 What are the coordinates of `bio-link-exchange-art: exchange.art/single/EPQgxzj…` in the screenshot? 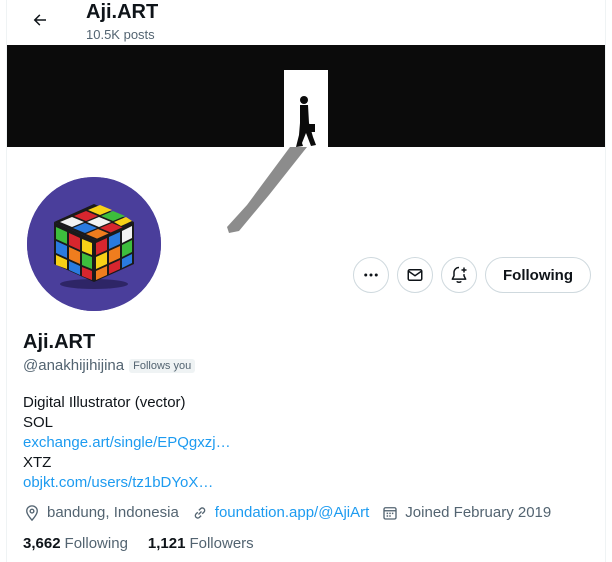 It's located at (303, 443).